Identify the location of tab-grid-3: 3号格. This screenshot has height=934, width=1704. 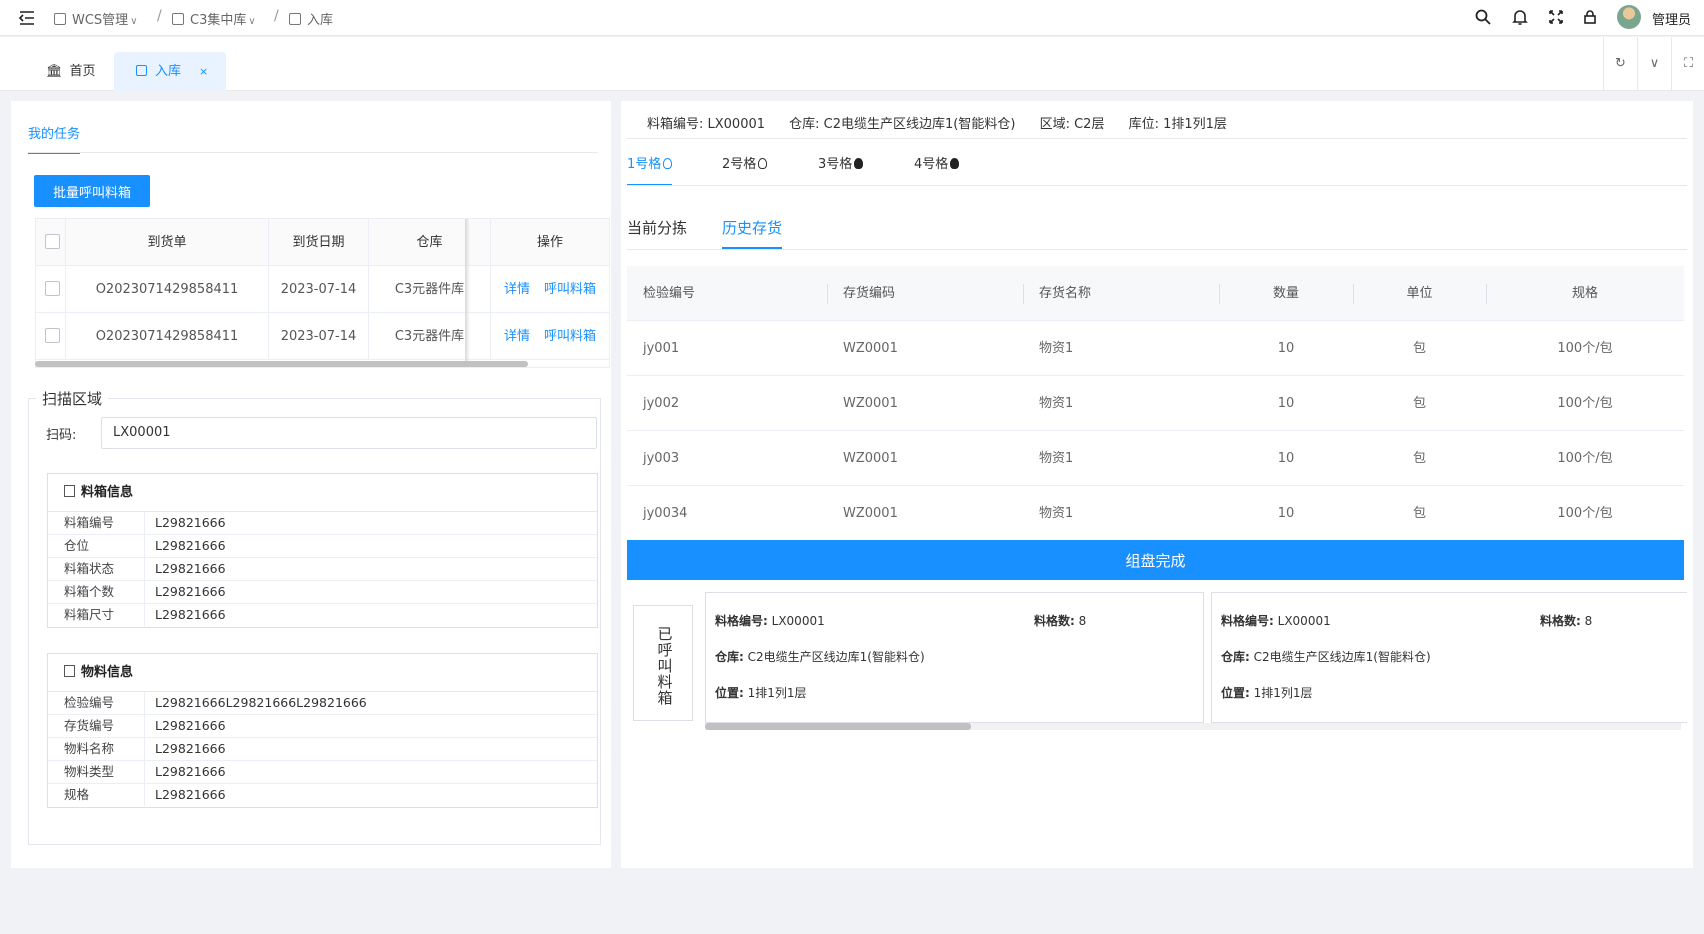
(841, 168).